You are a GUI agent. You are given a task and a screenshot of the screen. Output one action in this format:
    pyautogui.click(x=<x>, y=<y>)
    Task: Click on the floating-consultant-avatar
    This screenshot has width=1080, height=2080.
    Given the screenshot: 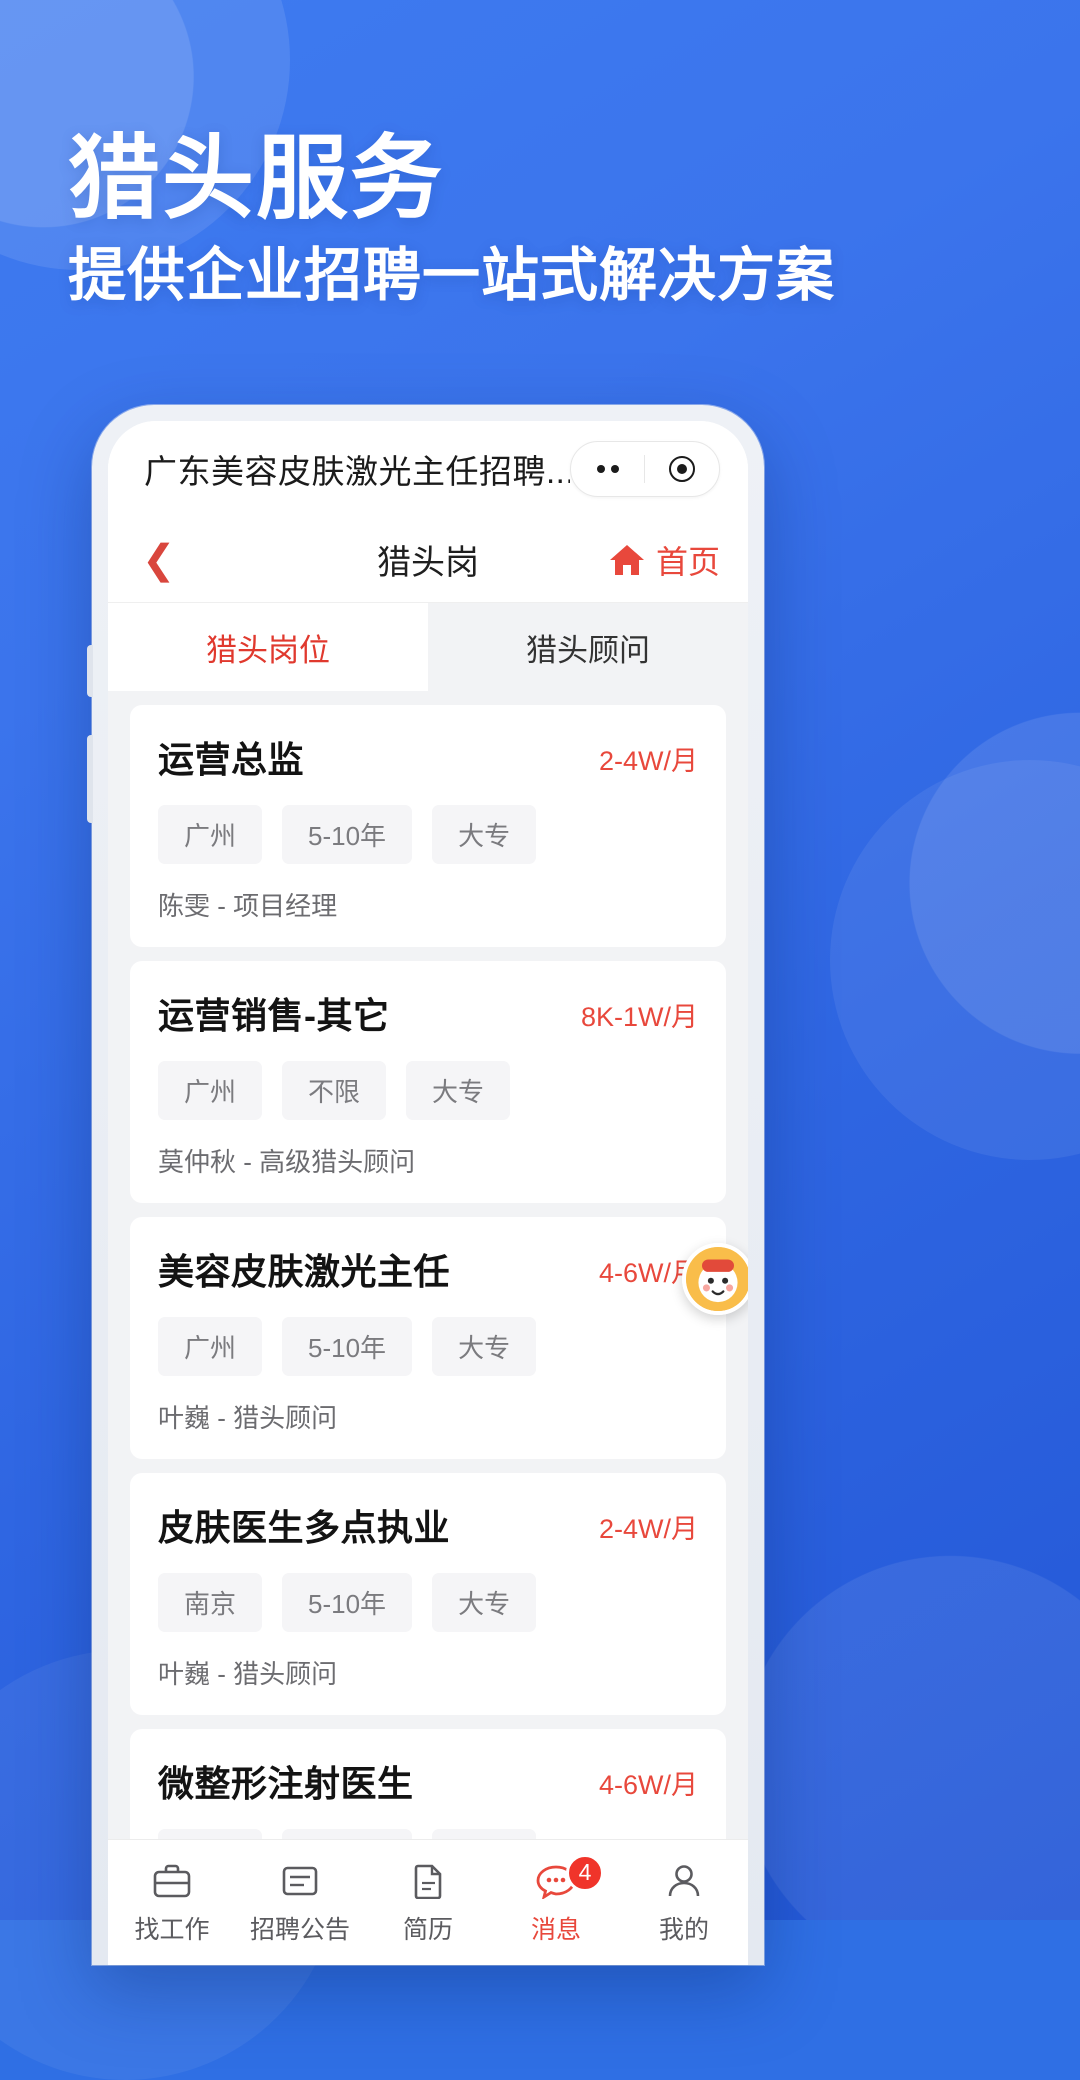 What is the action you would take?
    pyautogui.click(x=715, y=1279)
    